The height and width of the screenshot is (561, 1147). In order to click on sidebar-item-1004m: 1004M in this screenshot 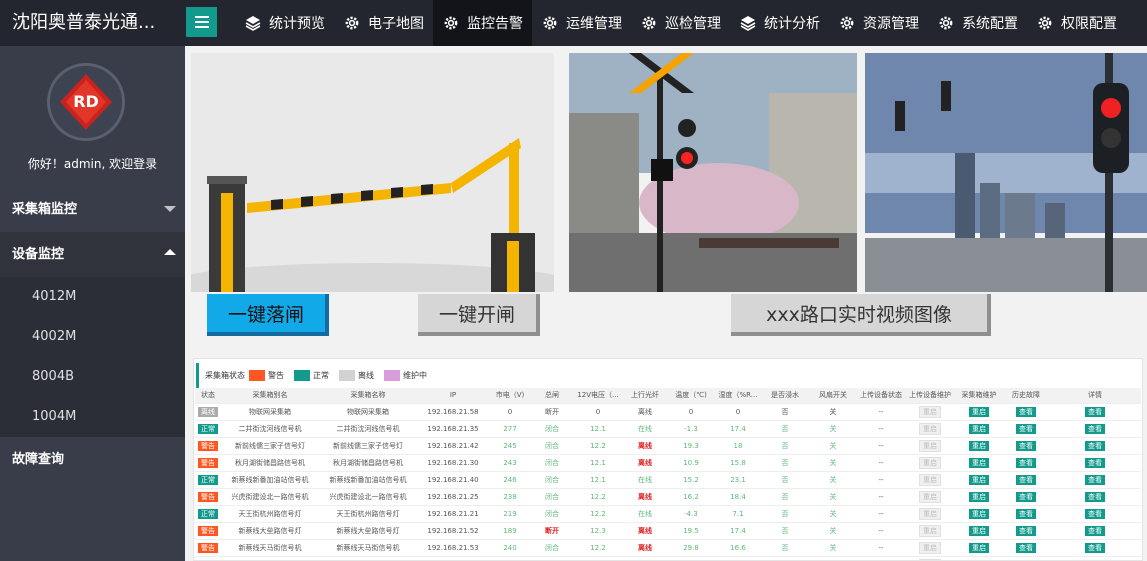, I will do `click(92, 417)`.